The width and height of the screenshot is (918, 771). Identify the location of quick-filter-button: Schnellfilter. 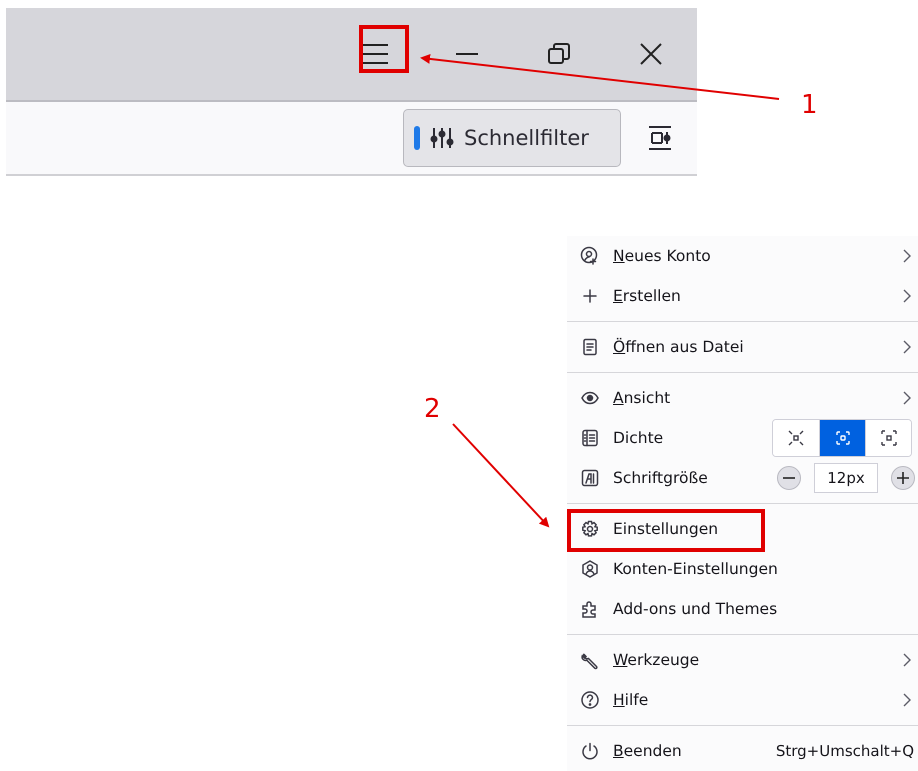
(512, 138).